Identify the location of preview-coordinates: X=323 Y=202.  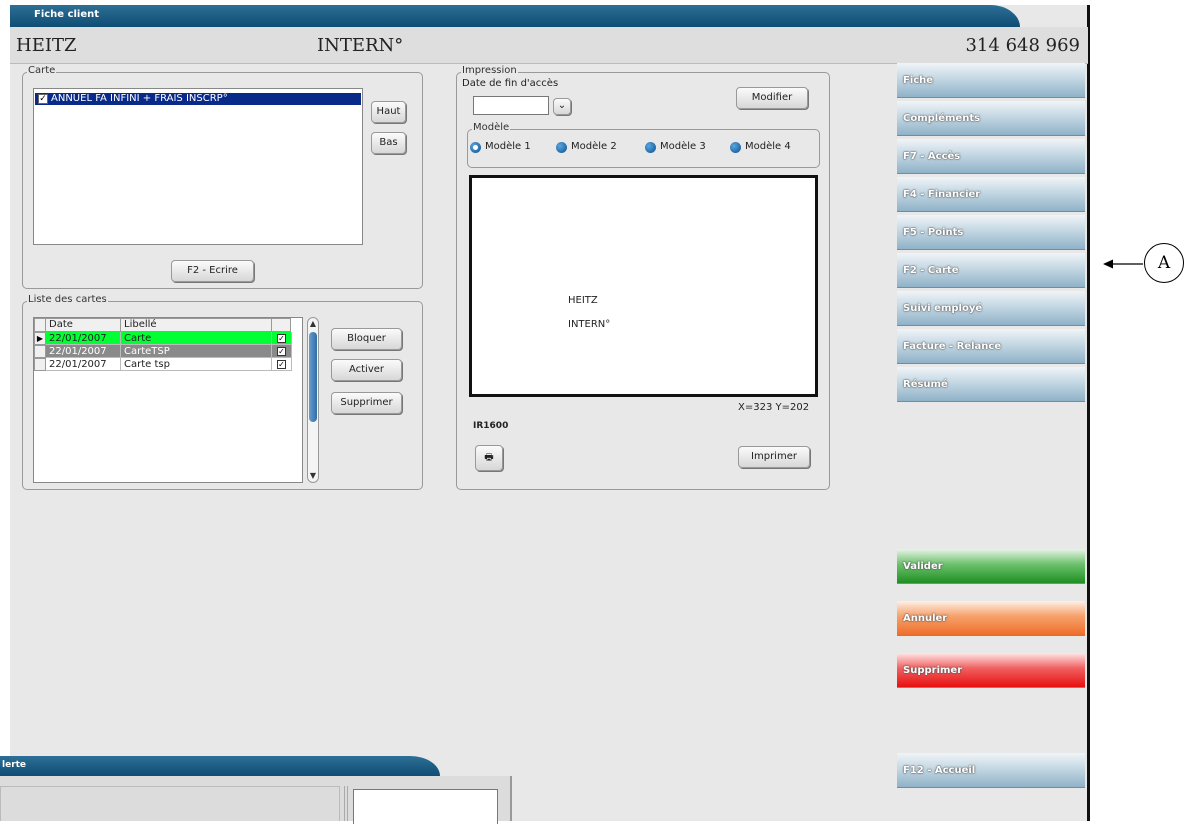
(774, 407).